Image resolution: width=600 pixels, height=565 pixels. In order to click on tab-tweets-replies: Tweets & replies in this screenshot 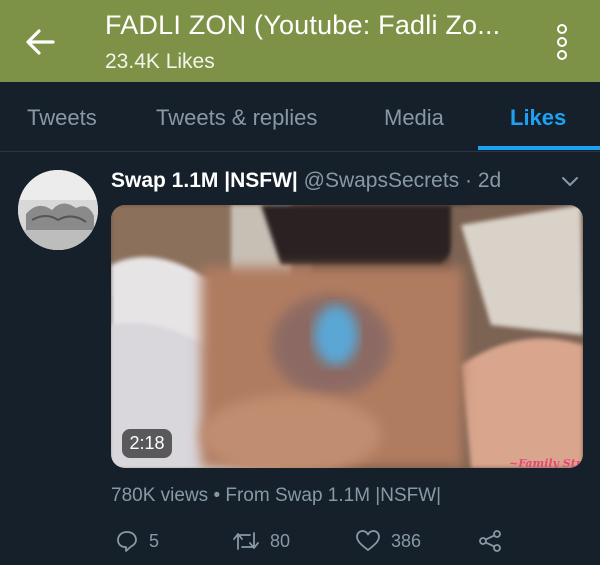, I will do `click(236, 118)`.